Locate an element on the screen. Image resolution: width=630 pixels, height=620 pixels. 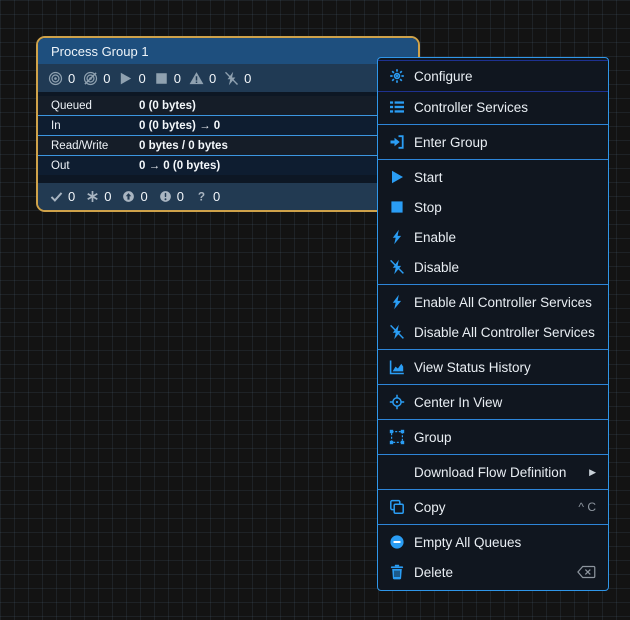
arrow-up-circle-icon is located at coordinates (128, 196).